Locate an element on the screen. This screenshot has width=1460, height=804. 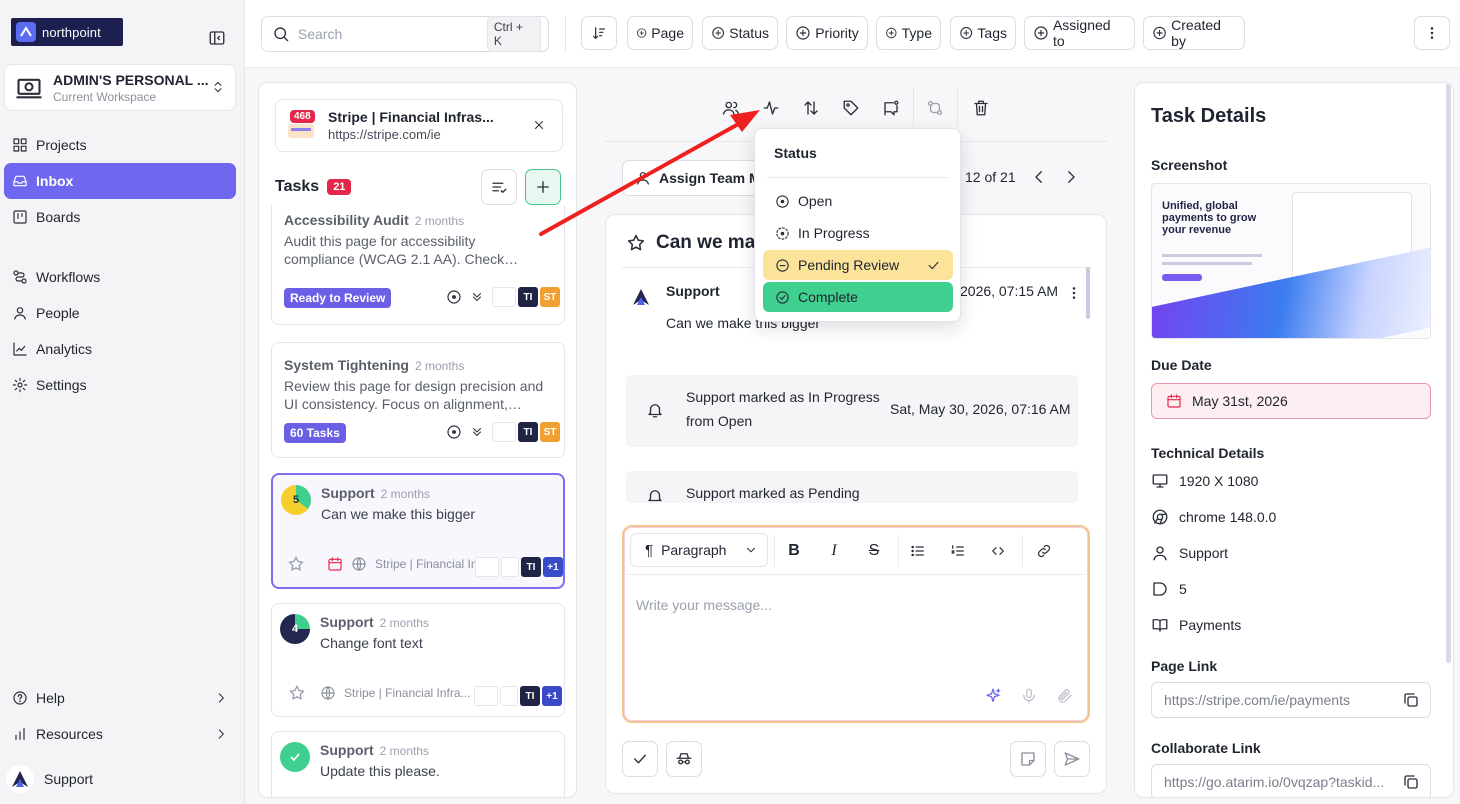
status-button is located at coordinates (771, 108).